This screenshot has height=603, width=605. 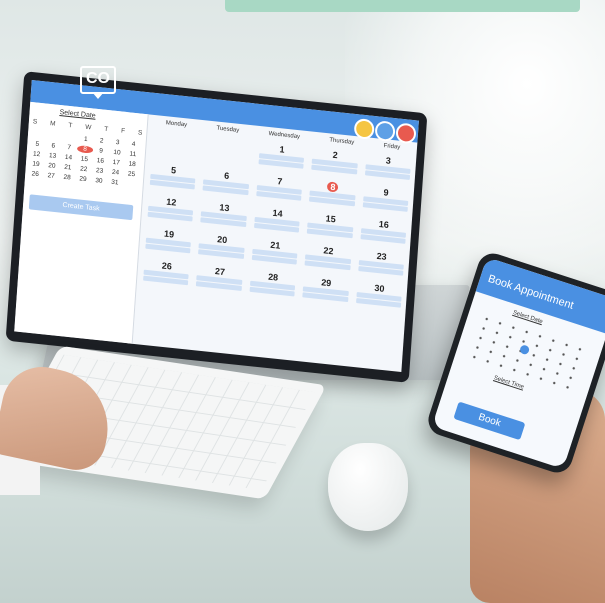 I want to click on week-day-name: Friday, so click(x=392, y=147).